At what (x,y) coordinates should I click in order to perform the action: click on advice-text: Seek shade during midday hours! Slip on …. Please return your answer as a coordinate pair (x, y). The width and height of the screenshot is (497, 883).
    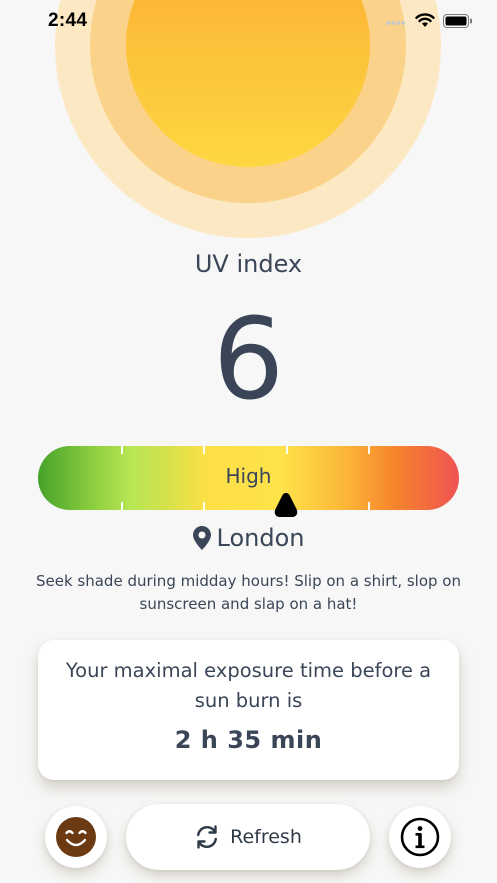
    Looking at the image, I should click on (248, 592).